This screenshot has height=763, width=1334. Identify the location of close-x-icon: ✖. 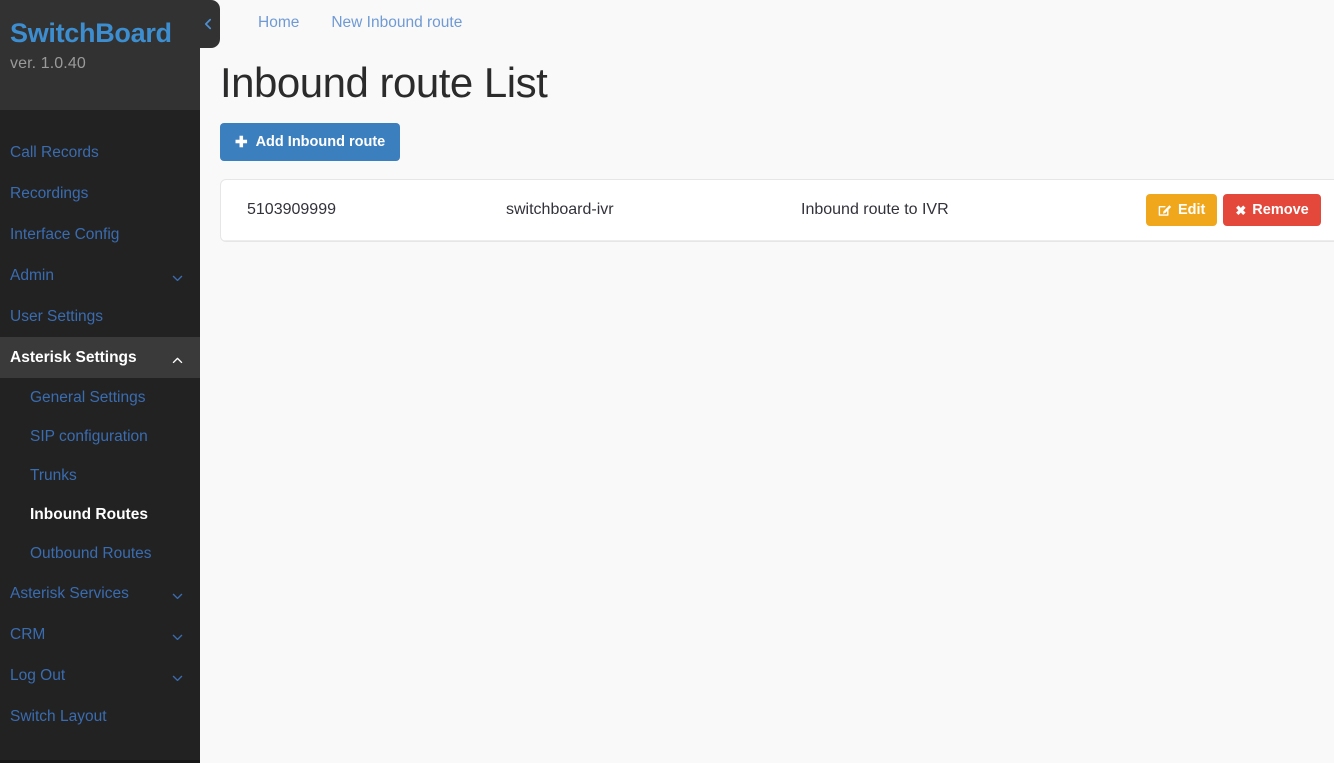
(1241, 210).